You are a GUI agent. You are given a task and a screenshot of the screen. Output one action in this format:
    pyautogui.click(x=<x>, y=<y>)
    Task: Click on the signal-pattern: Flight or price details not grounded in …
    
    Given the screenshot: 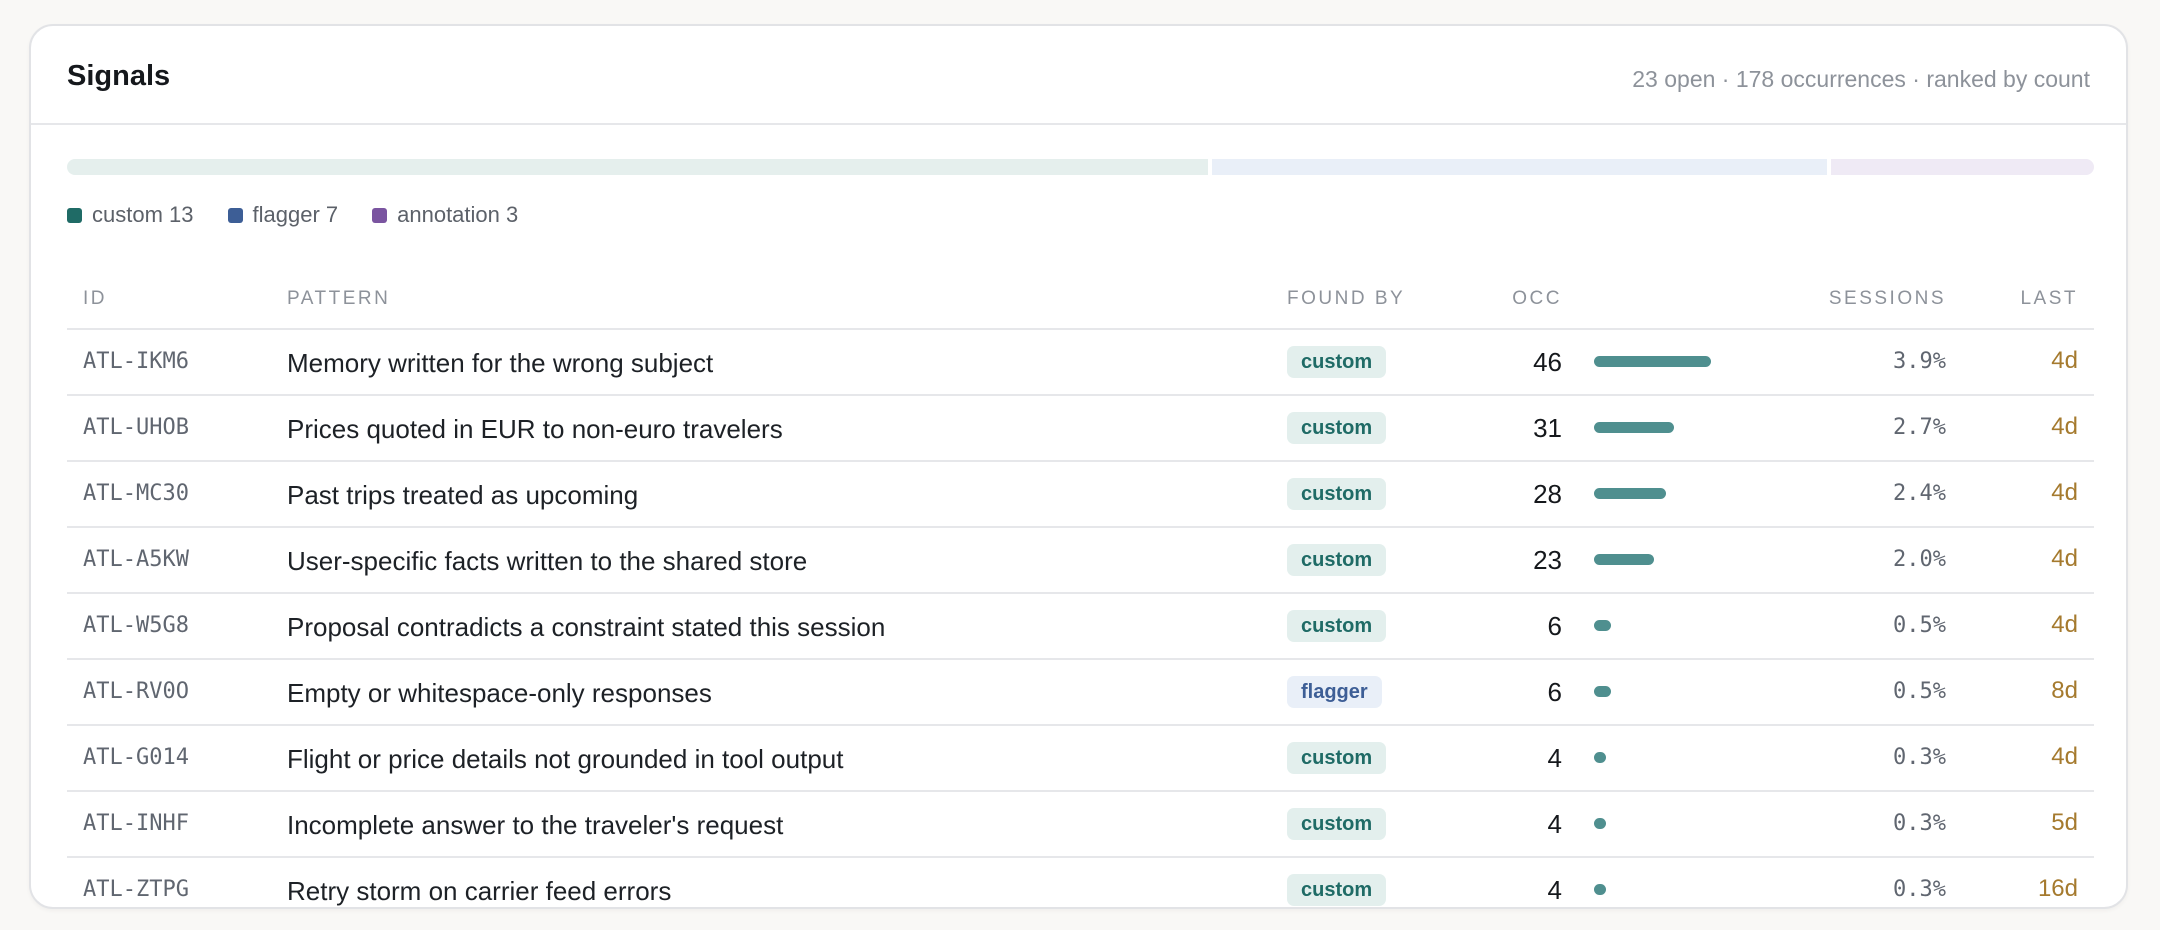 What is the action you would take?
    pyautogui.click(x=565, y=759)
    